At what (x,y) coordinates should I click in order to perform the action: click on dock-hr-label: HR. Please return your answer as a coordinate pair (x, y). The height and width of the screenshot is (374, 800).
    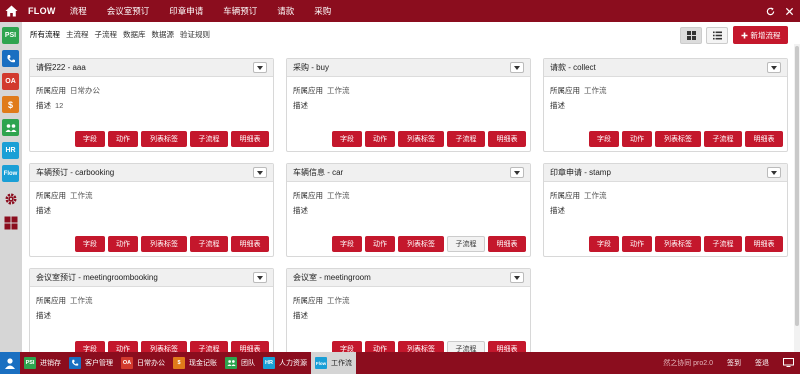
    Looking at the image, I should click on (10, 150).